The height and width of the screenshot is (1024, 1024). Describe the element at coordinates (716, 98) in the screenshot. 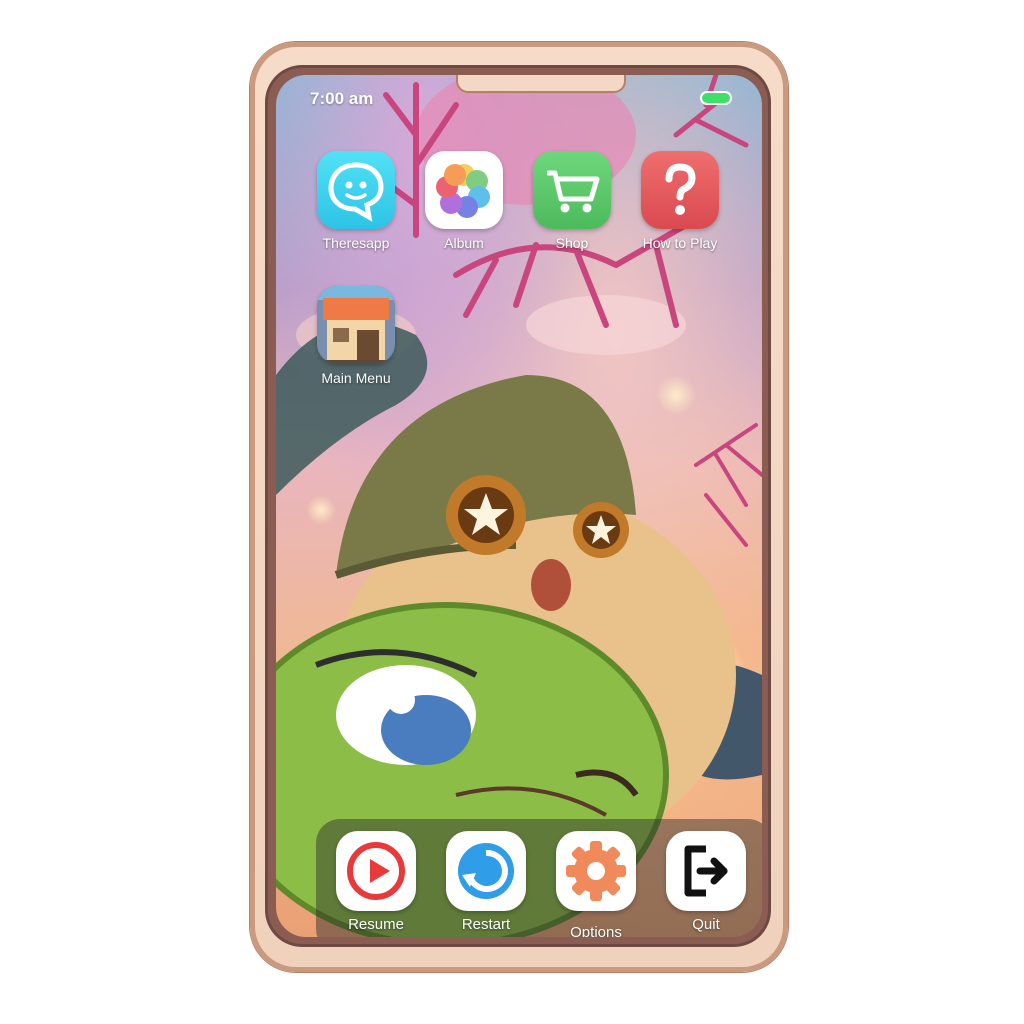

I see `battery-icon` at that location.